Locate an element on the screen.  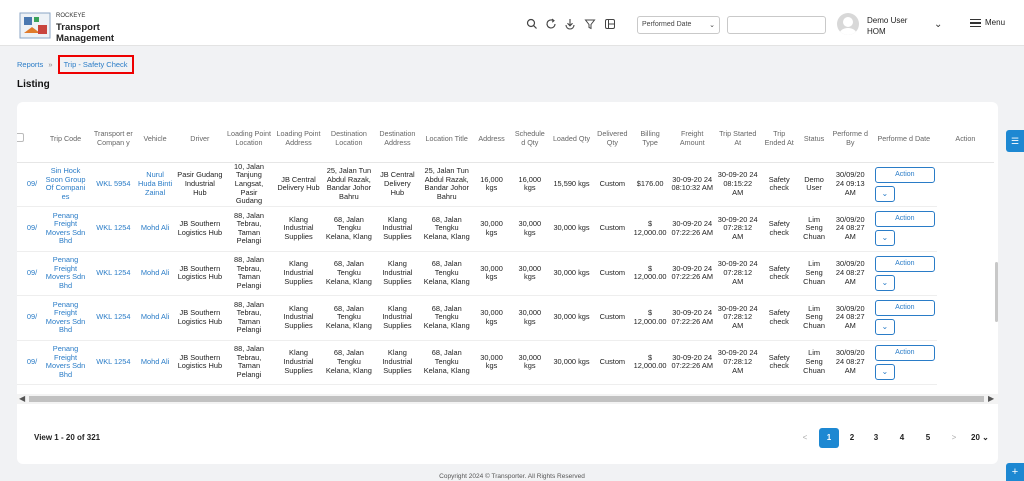
per-page-select: 20 ⌄ is located at coordinates (988, 438).